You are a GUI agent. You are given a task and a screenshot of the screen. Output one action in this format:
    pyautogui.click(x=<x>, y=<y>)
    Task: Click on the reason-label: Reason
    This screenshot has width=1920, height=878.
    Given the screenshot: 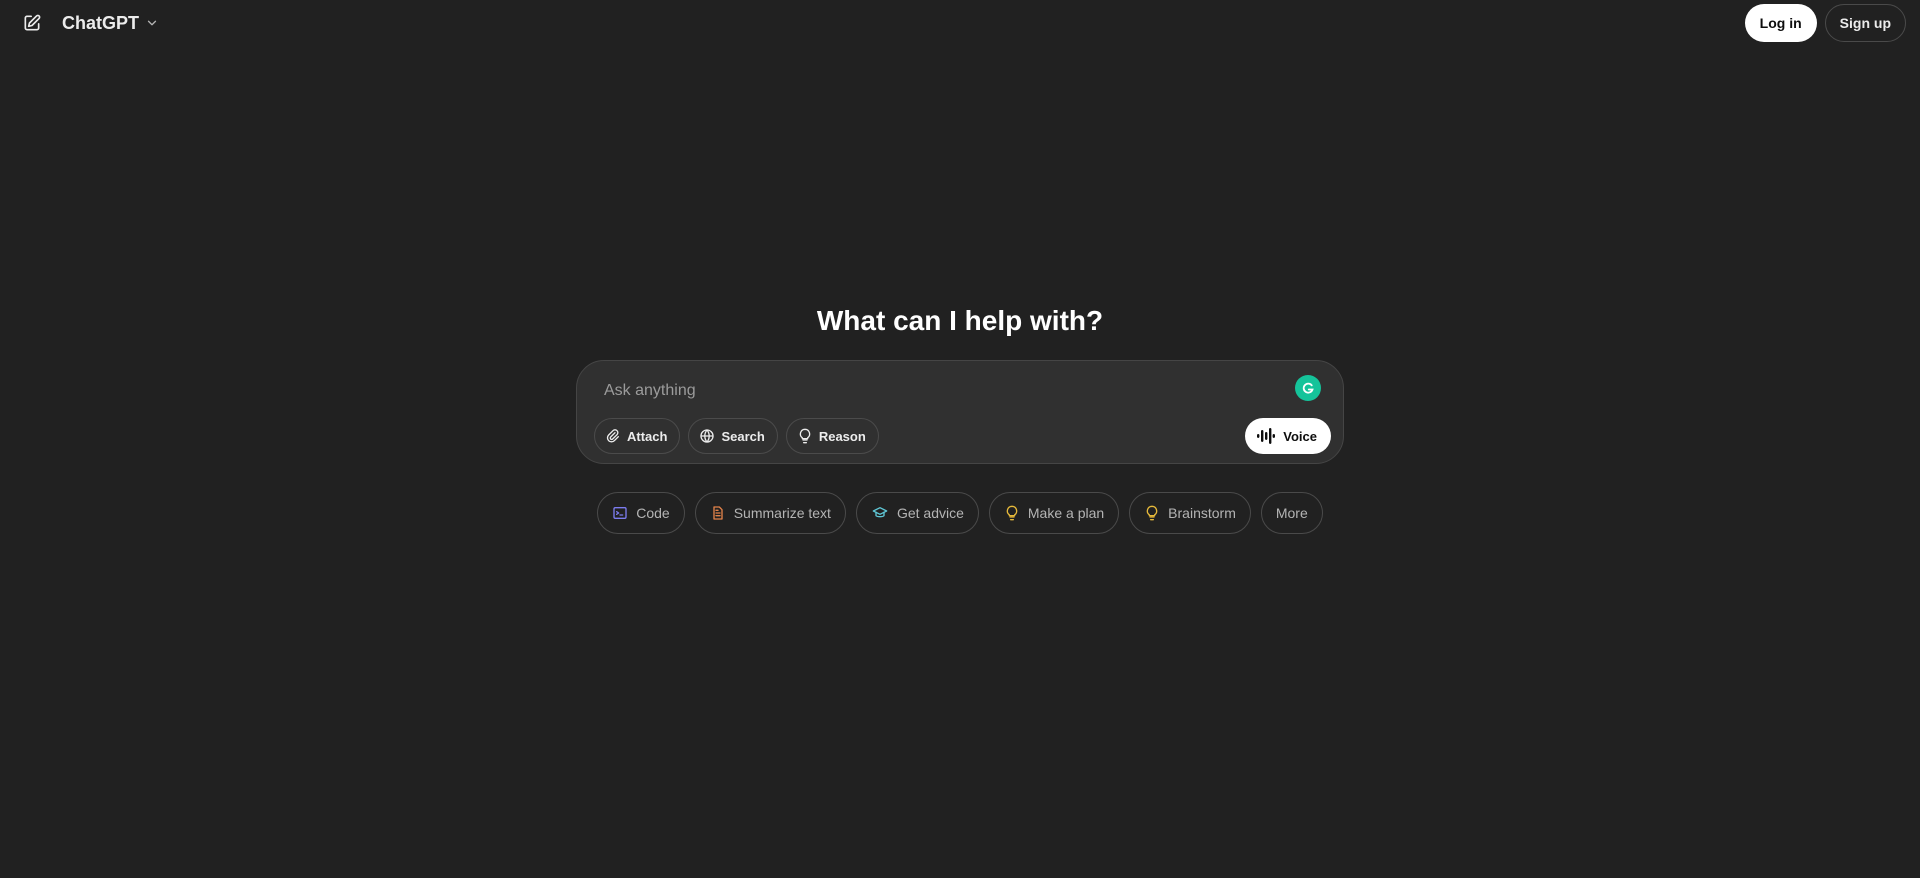 What is the action you would take?
    pyautogui.click(x=842, y=436)
    